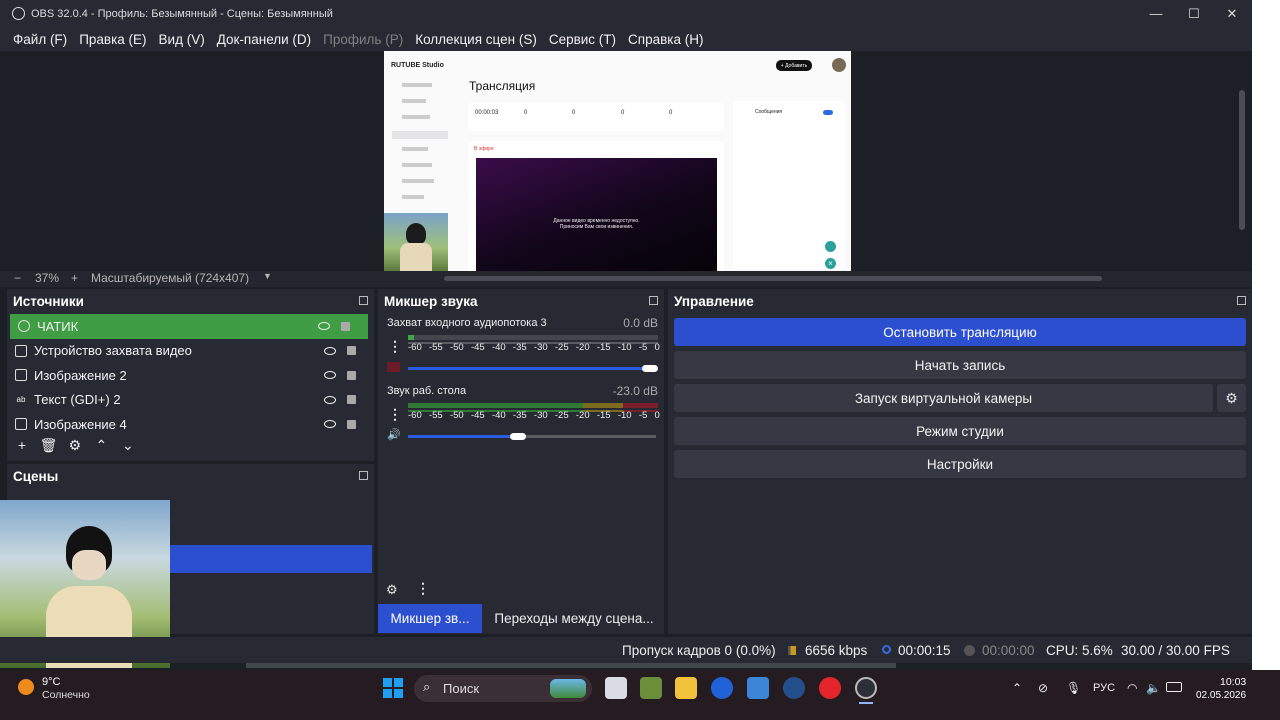 This screenshot has height=720, width=1280. What do you see at coordinates (393, 367) in the screenshot?
I see `speaker-muted-icon` at bounding box center [393, 367].